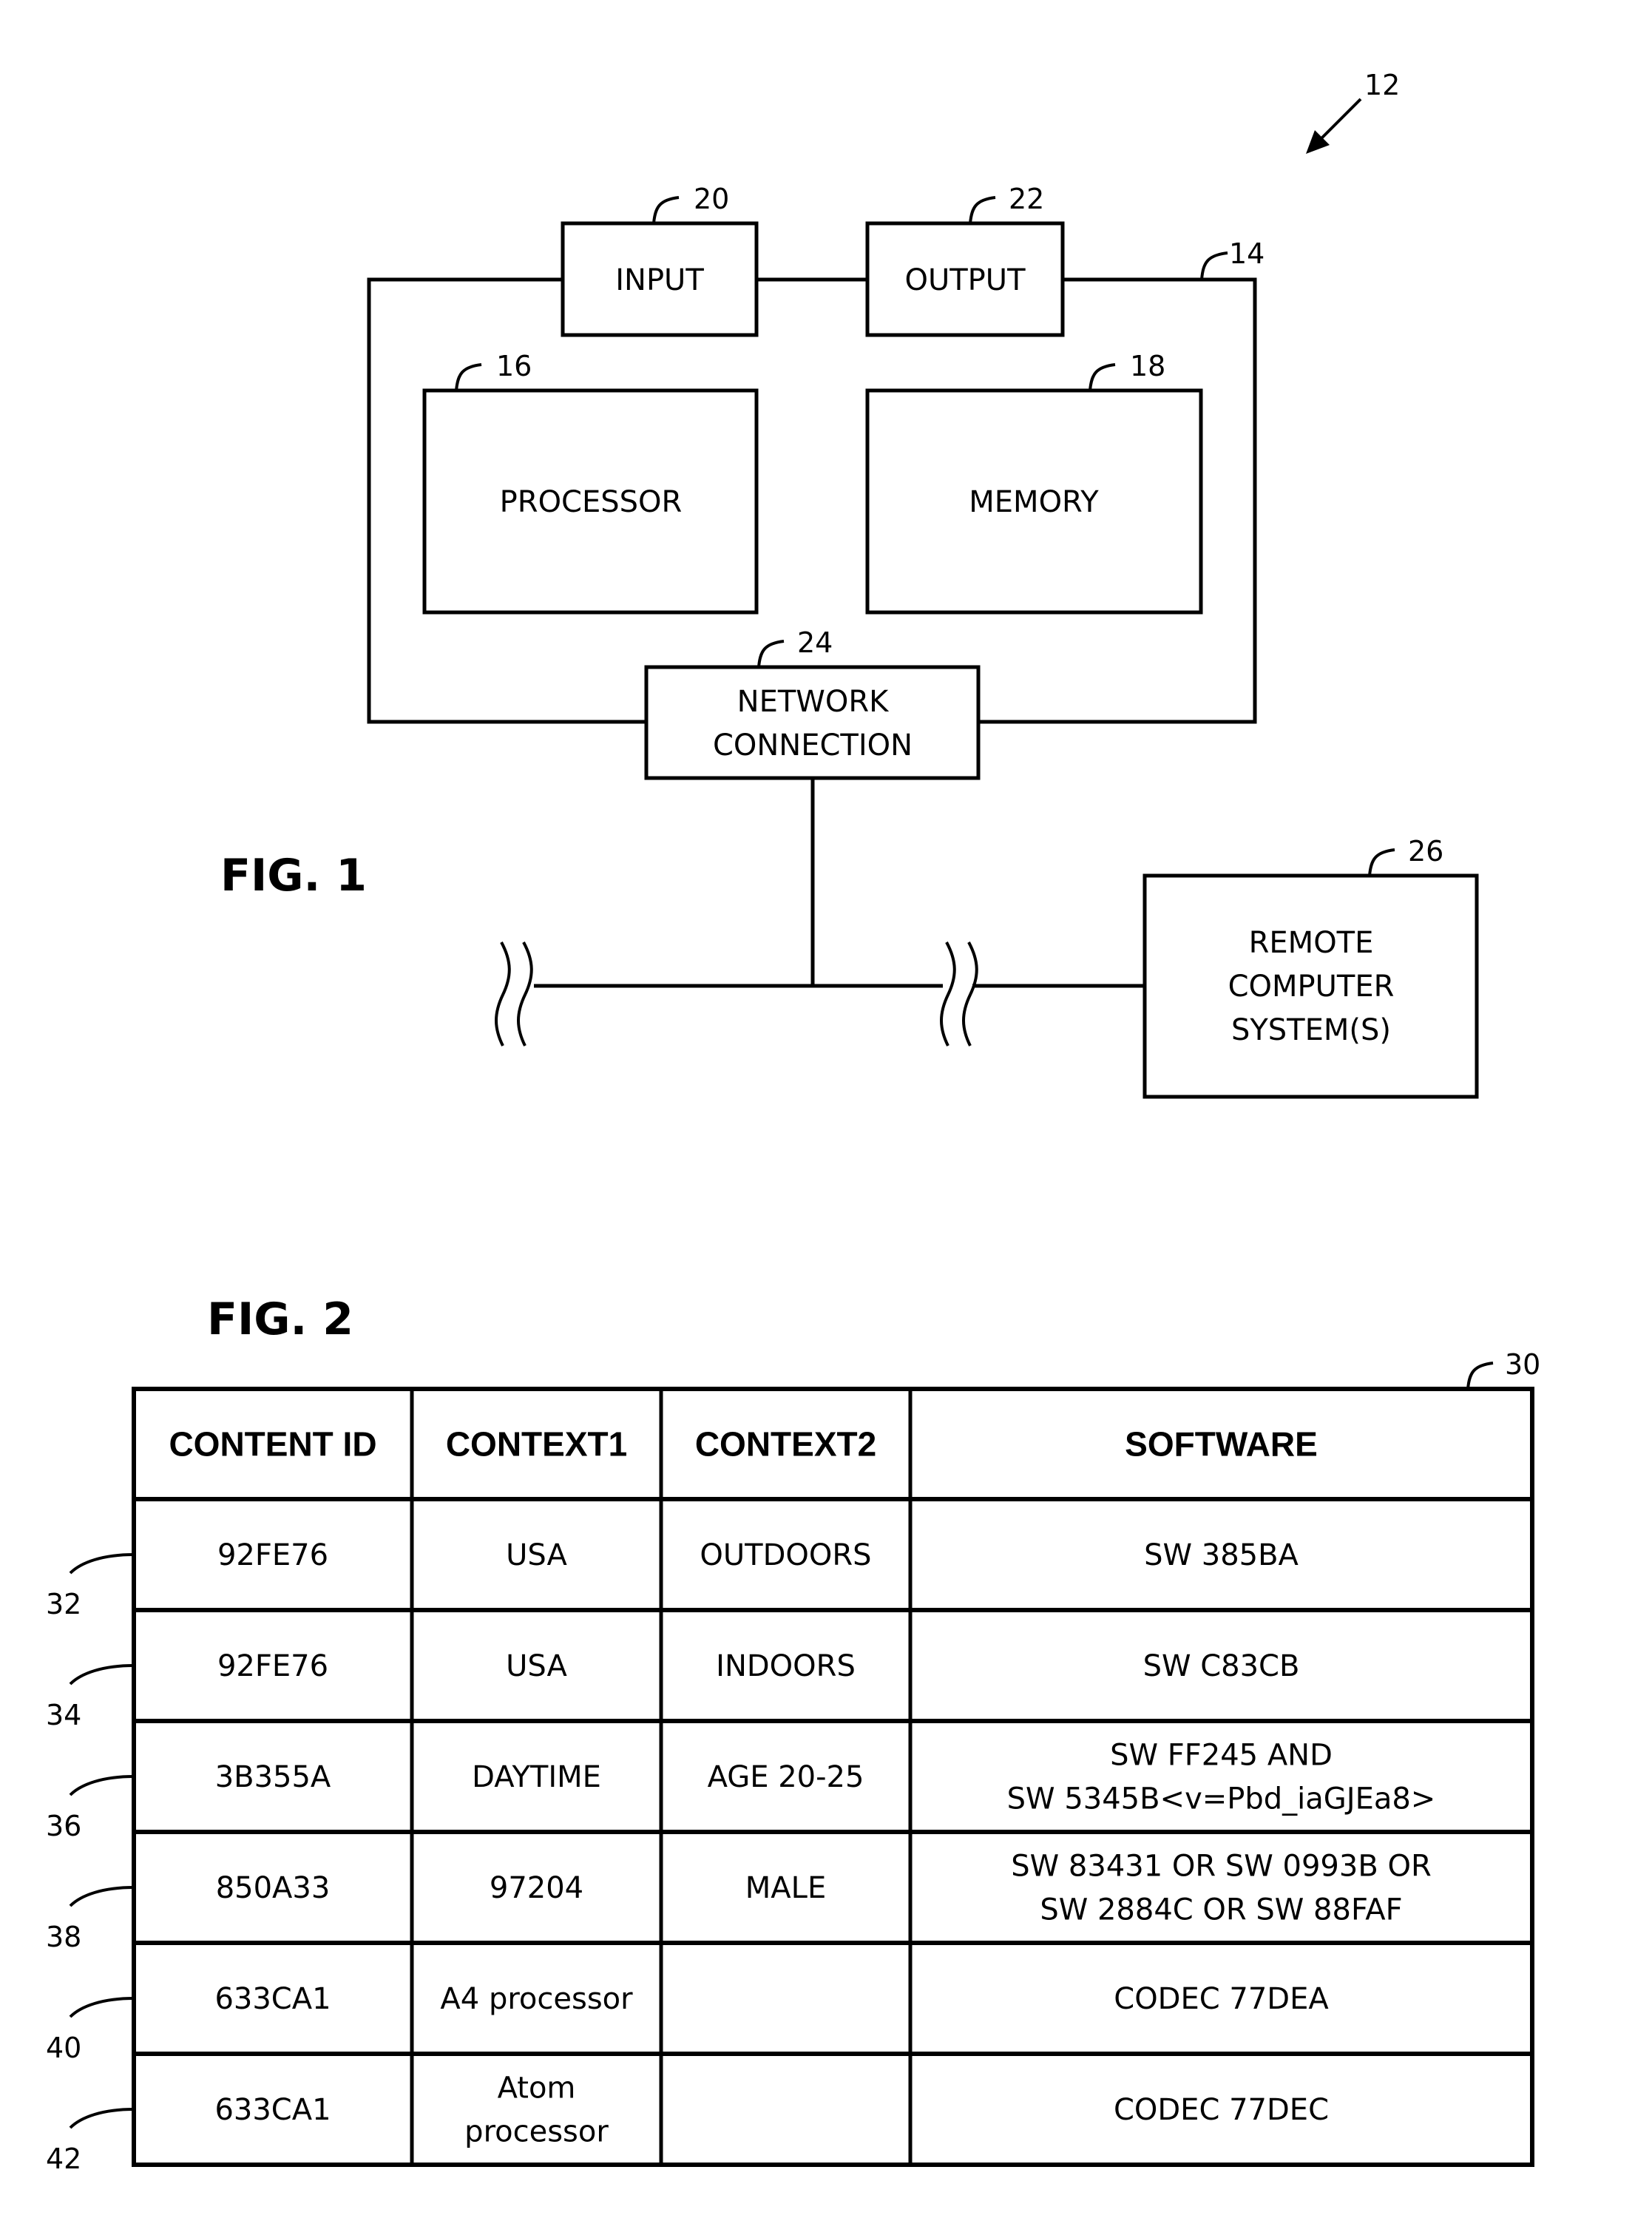  I want to click on table-cell: SW 5345B<v=Pbd_iaGJEa8>, so click(1221, 1799).